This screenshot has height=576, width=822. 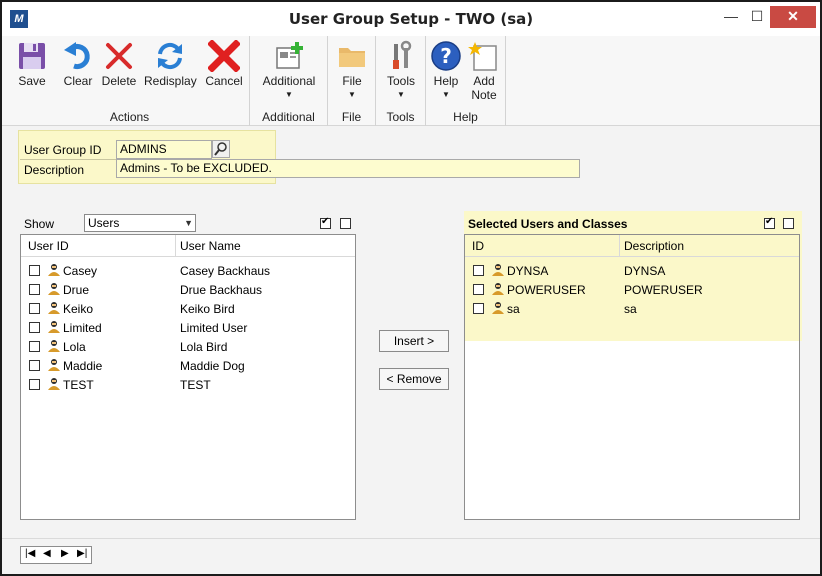 I want to click on clear-button: Clear, so click(x=78, y=73).